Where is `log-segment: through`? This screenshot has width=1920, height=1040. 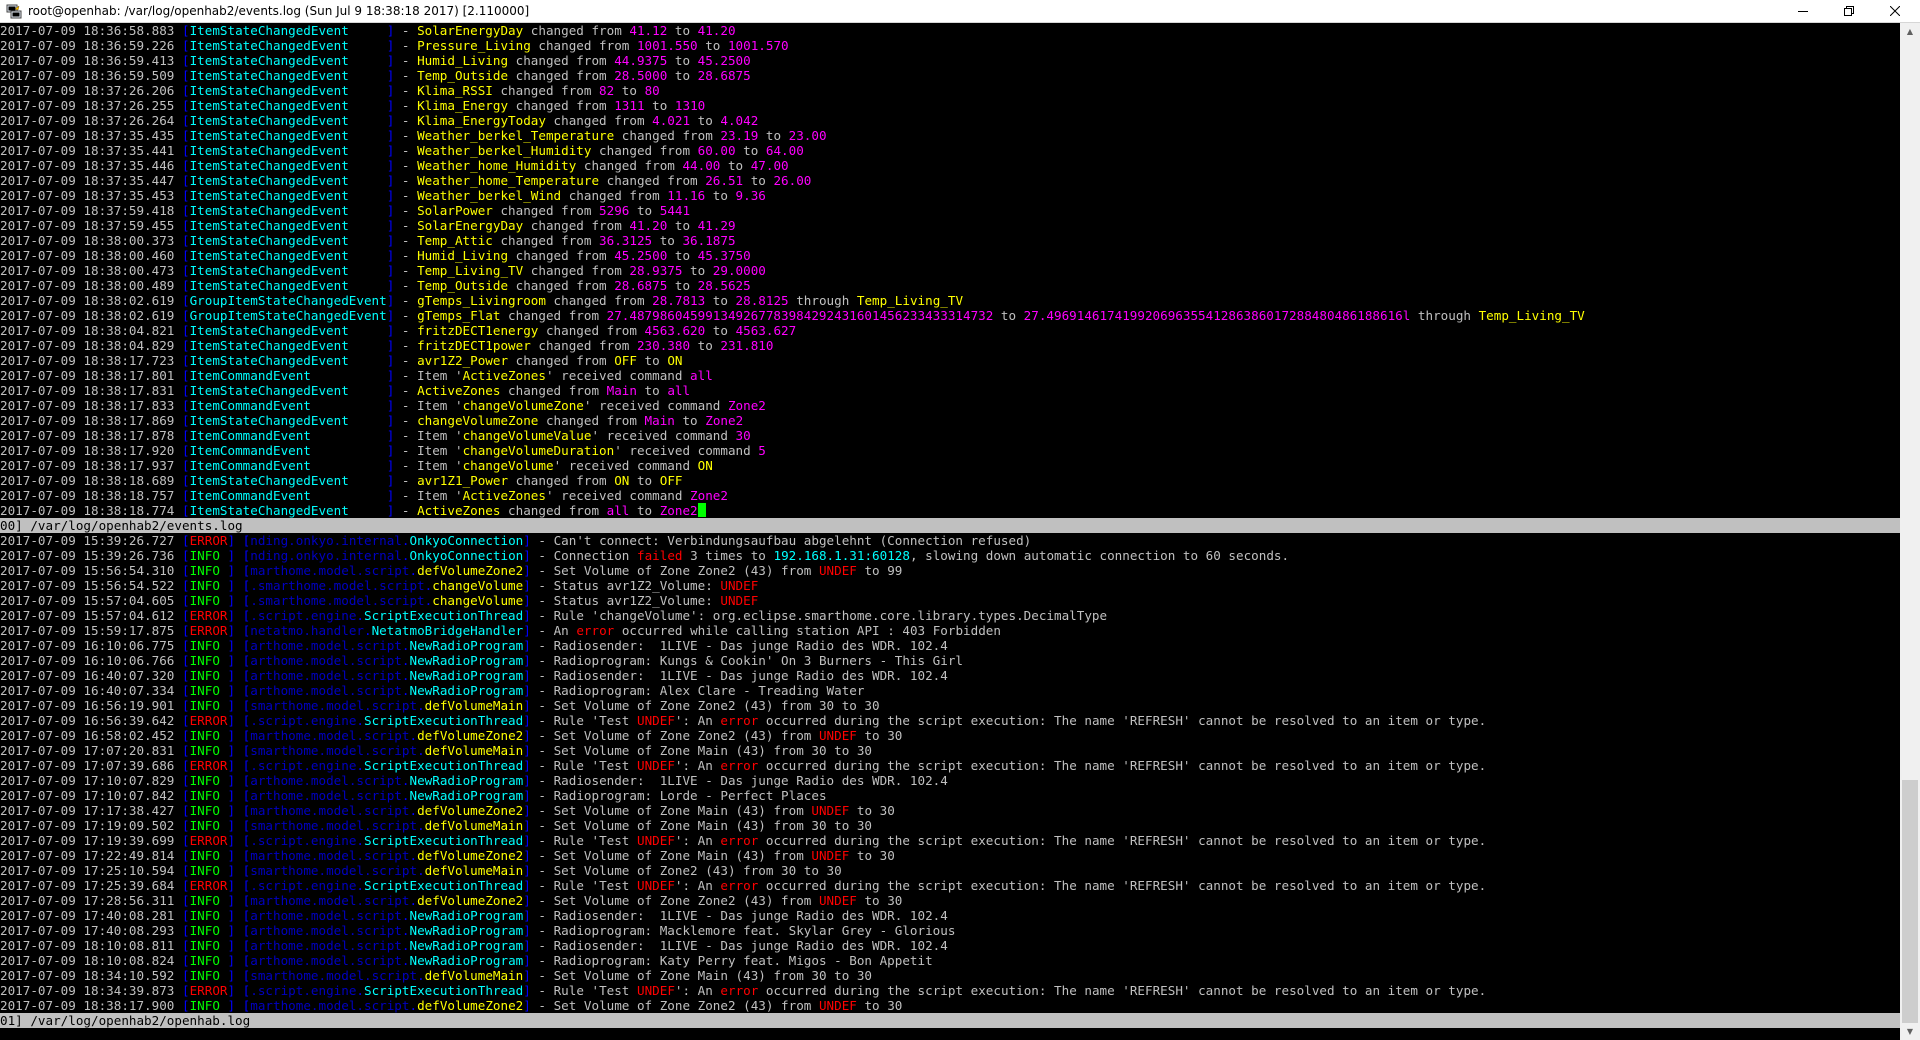 log-segment: through is located at coordinates (1444, 315).